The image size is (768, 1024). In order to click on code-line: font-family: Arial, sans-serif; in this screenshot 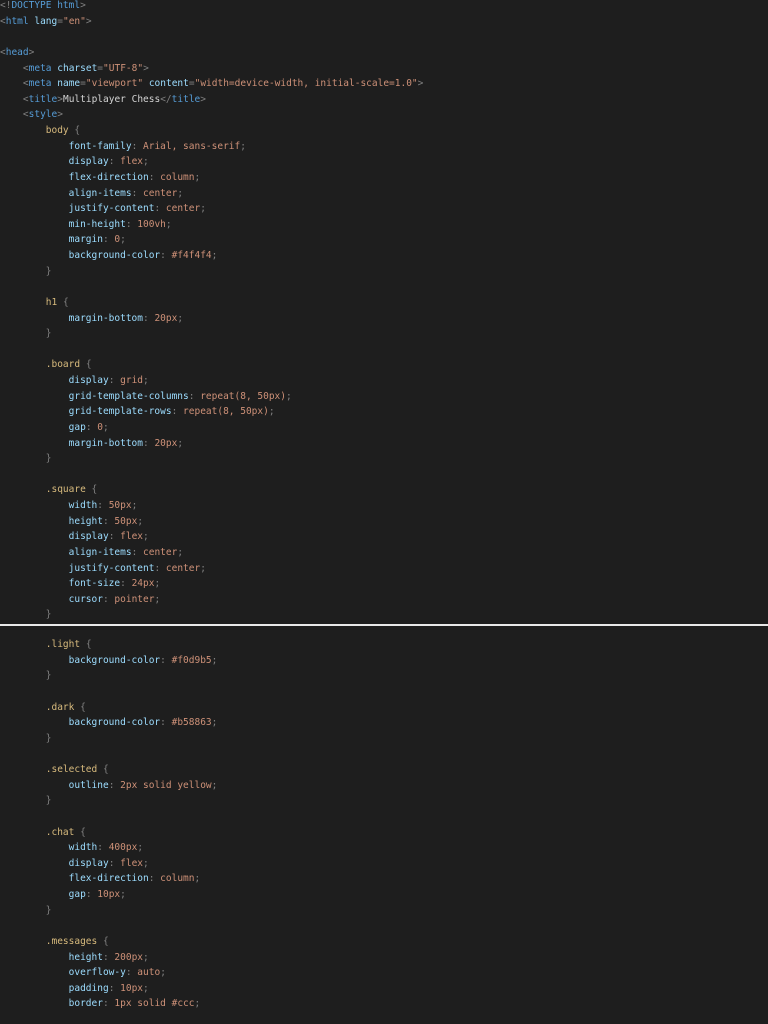, I will do `click(211, 147)`.